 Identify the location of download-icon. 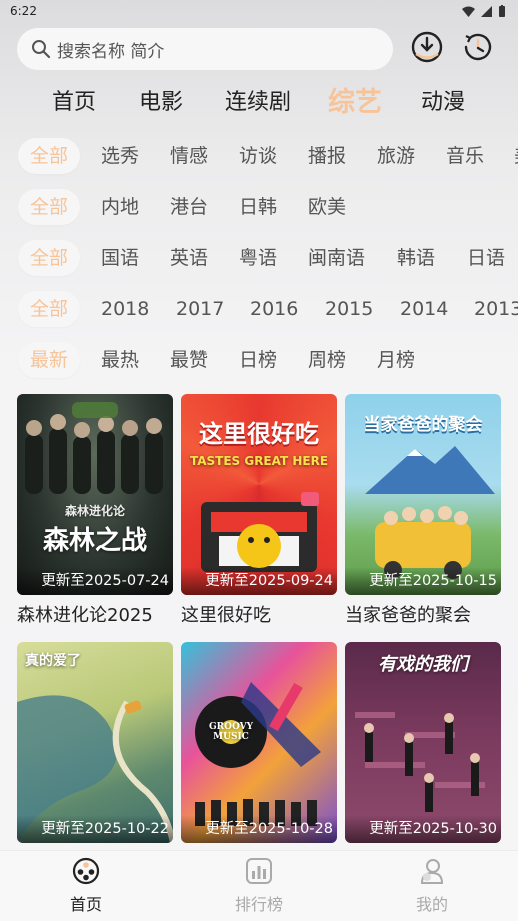
(427, 47).